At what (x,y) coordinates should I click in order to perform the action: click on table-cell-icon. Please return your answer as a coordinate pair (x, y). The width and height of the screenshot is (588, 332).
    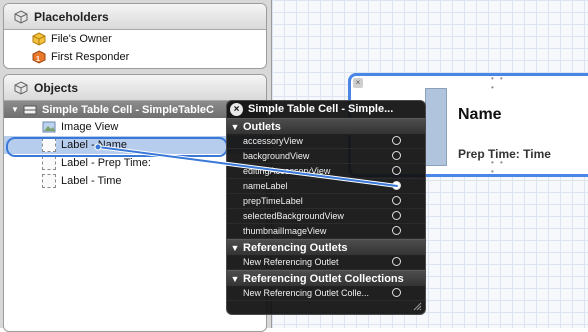
    Looking at the image, I should click on (30, 110).